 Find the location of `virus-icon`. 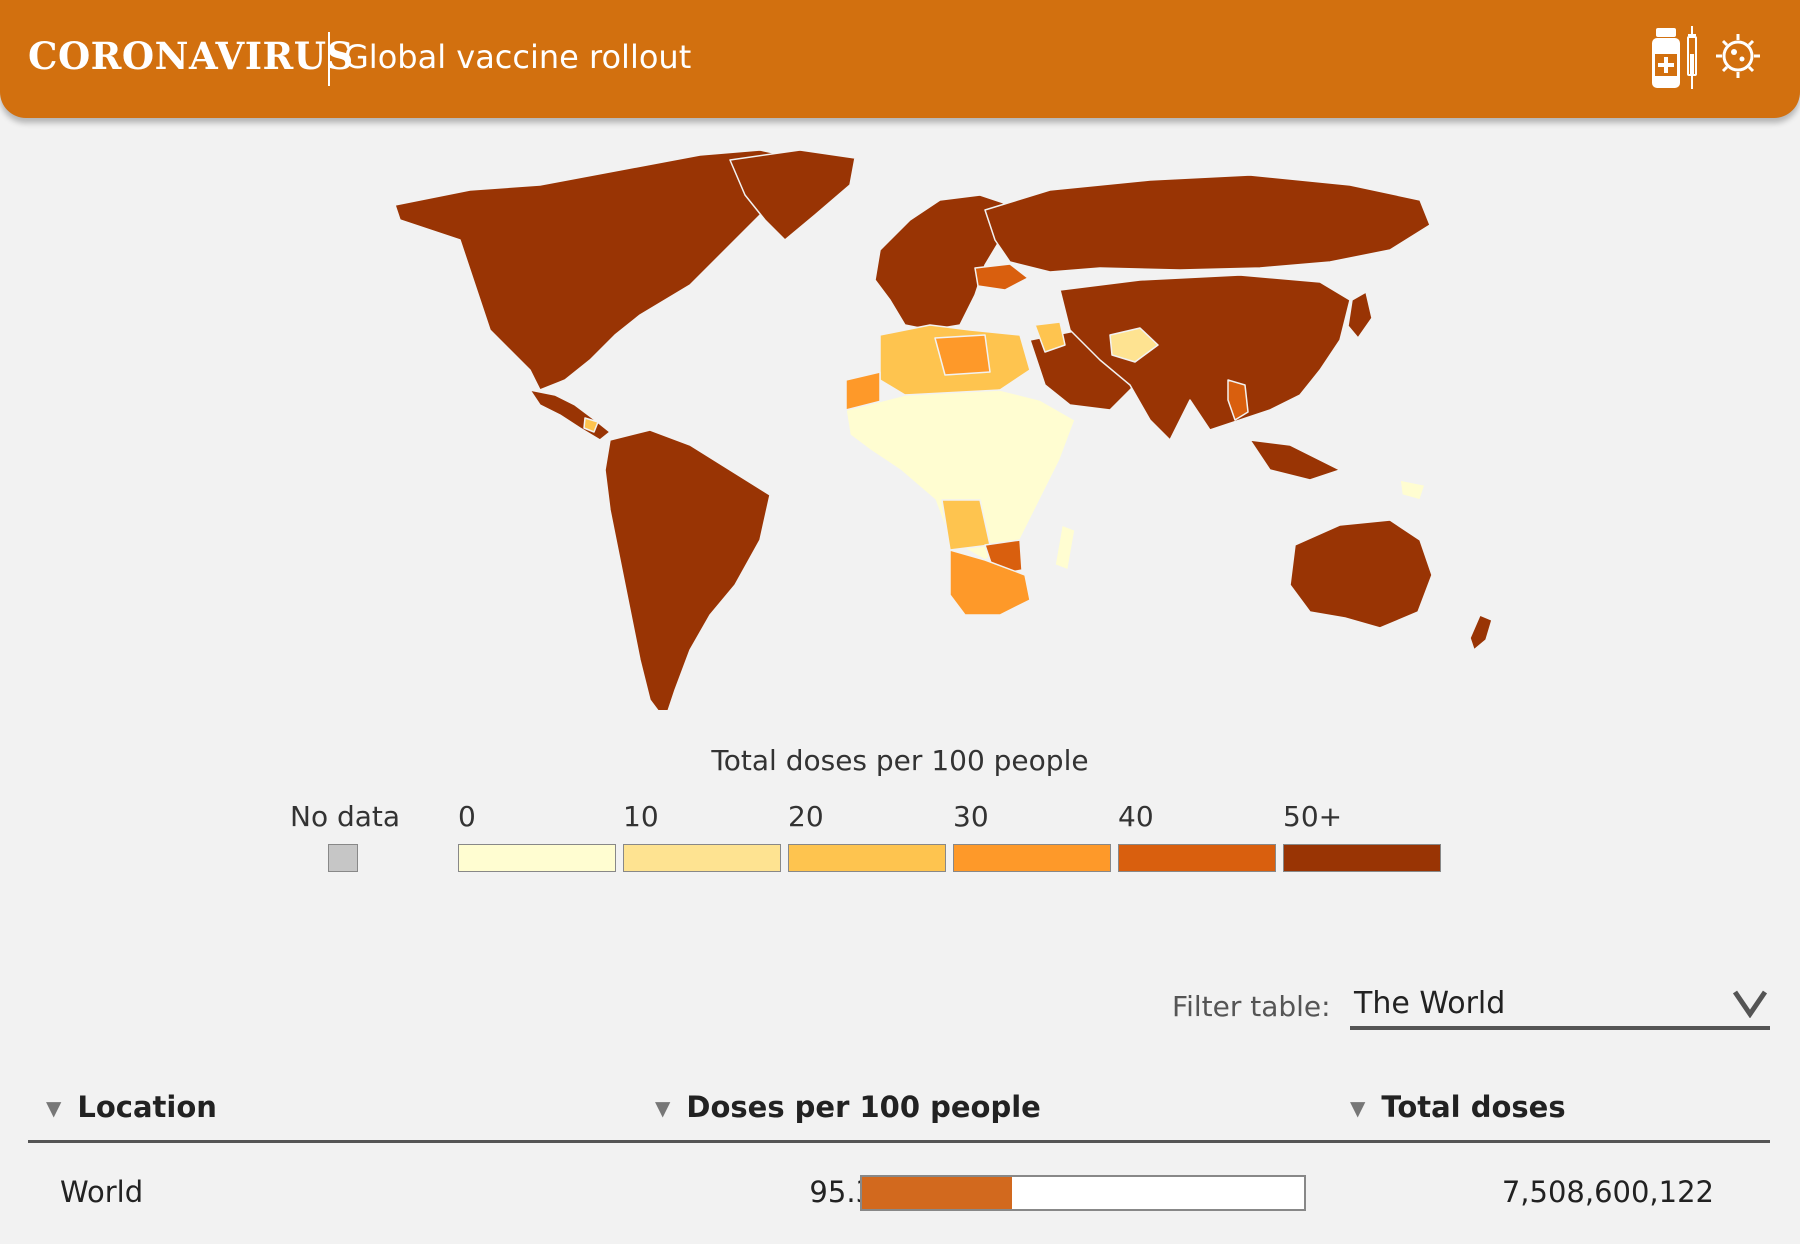

virus-icon is located at coordinates (1738, 56).